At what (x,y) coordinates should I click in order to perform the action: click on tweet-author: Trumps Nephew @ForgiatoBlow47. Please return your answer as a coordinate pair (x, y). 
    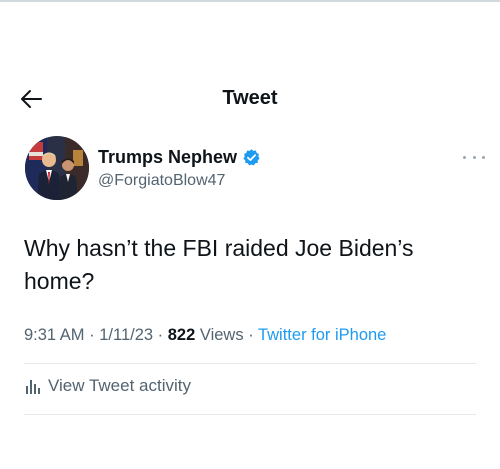
    Looking at the image, I should click on (255, 171).